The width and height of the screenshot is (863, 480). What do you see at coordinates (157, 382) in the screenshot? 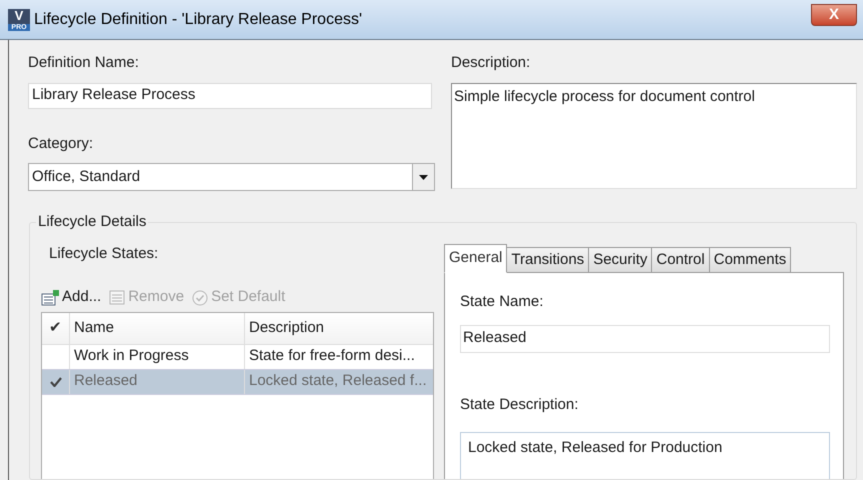
I see `table-cell: Released` at bounding box center [157, 382].